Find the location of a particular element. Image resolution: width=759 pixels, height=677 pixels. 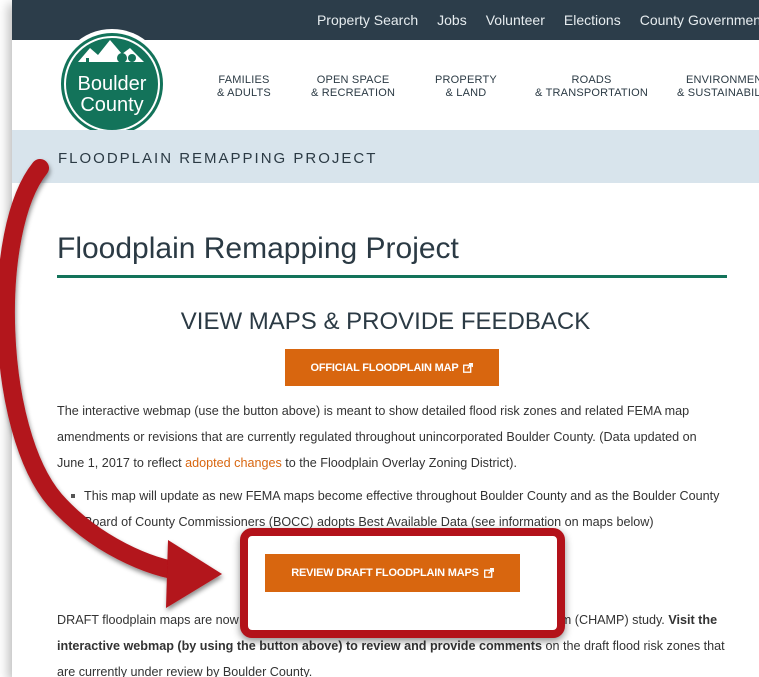

nav-families-adults: FAMILIES & ADULTS is located at coordinates (244, 87).